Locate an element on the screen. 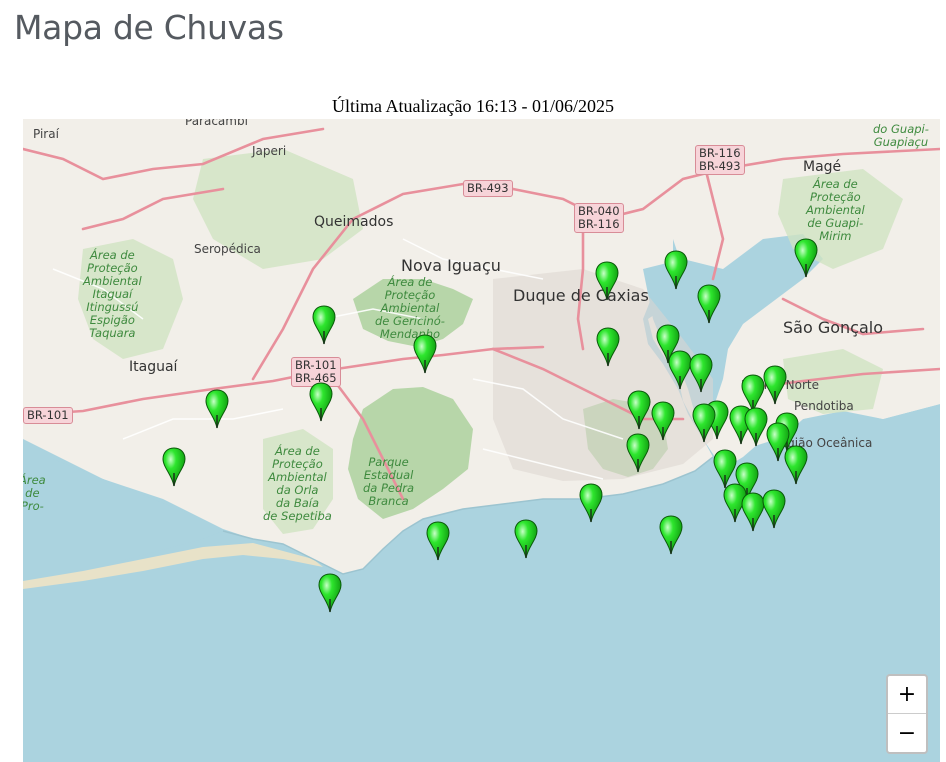 Image resolution: width=946 pixels, height=762 pixels. zoom-out-button: − is located at coordinates (907, 733).